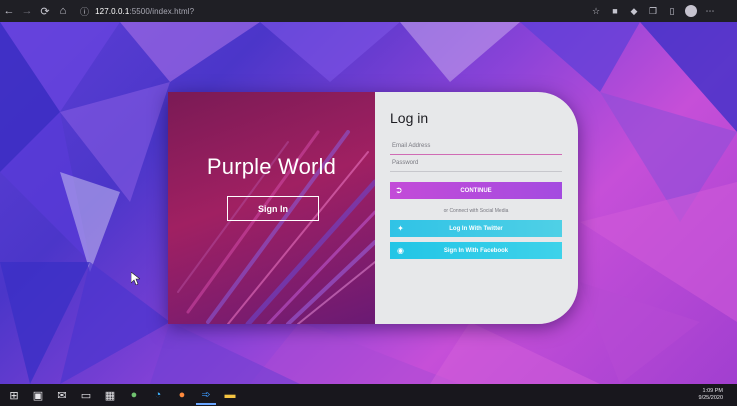 Image resolution: width=737 pixels, height=406 pixels. What do you see at coordinates (409, 118) in the screenshot?
I see `login-heading: Log in` at bounding box center [409, 118].